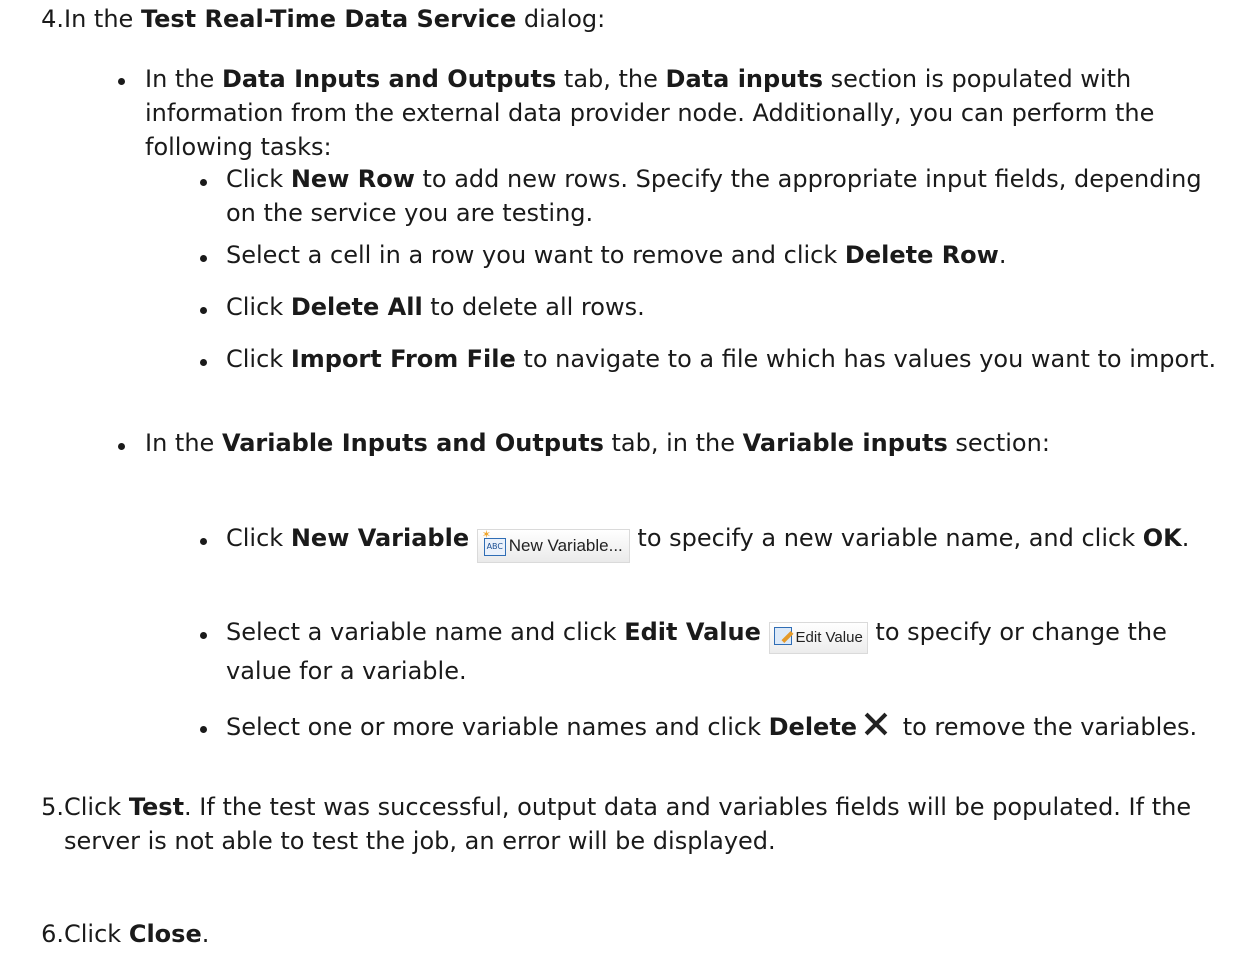  Describe the element at coordinates (829, 637) in the screenshot. I see `button-label: Edit Value` at that location.